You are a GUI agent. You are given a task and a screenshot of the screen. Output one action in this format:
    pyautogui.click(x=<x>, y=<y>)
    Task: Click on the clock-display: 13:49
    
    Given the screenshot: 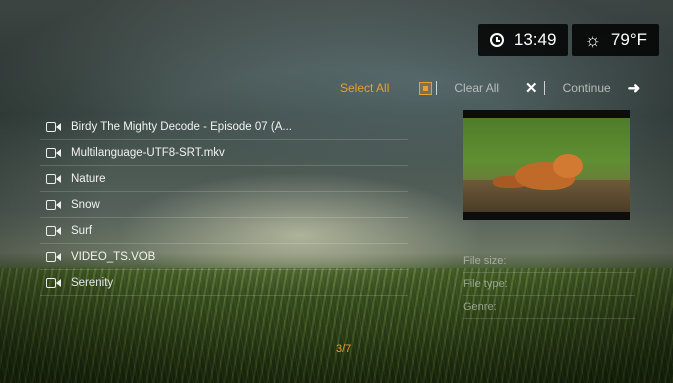 What is the action you would take?
    pyautogui.click(x=523, y=40)
    